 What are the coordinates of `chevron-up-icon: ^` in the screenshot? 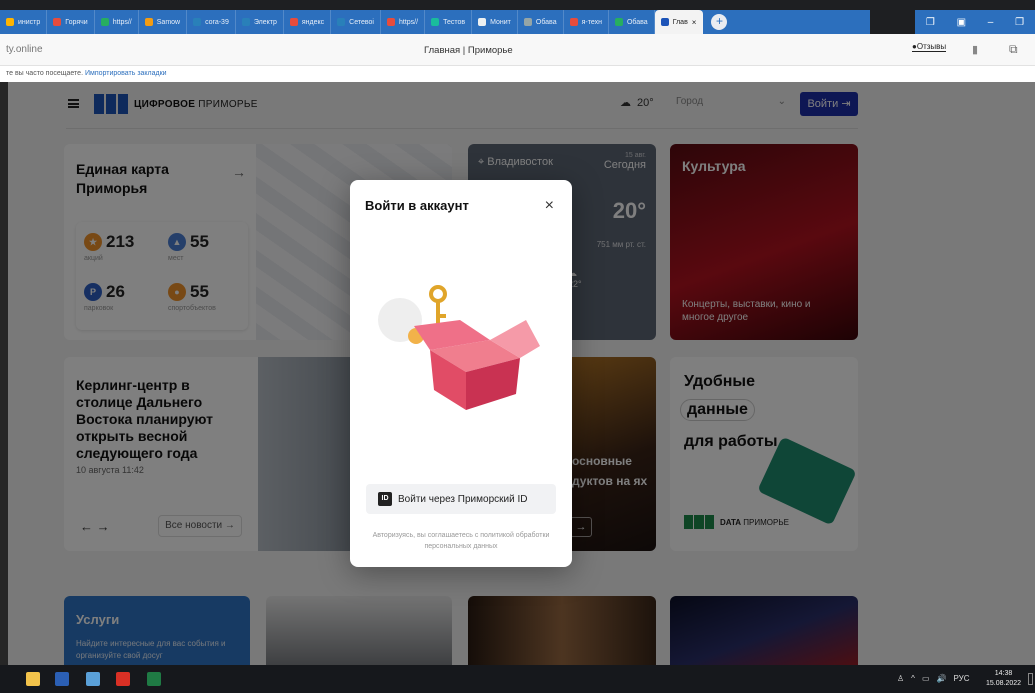 It's located at (913, 678).